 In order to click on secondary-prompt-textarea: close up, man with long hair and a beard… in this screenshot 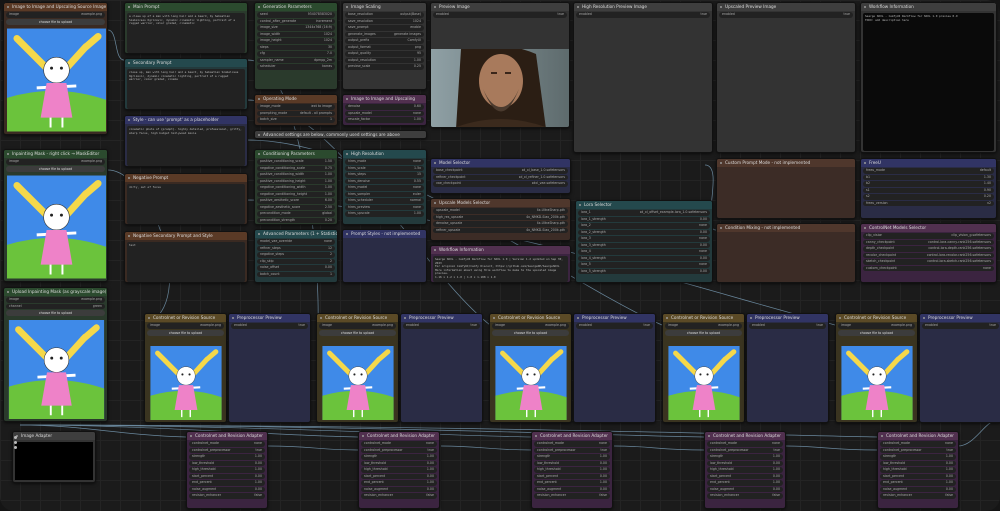, I will do `click(186, 89)`.